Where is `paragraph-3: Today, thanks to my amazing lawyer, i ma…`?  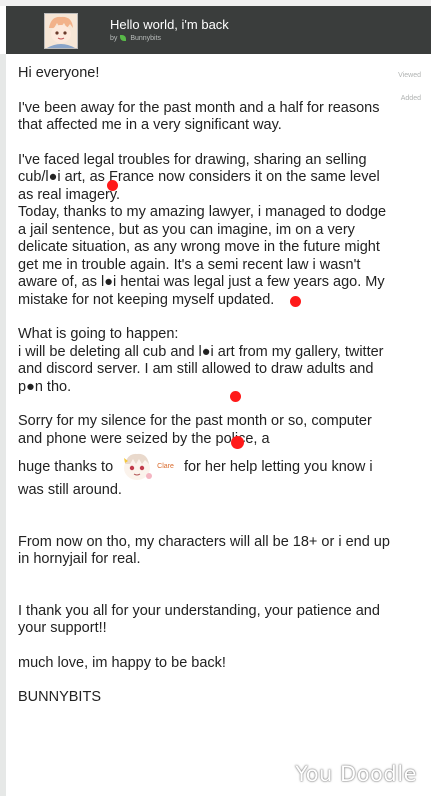
paragraph-3: Today, thanks to my amazing lawyer, i ma… is located at coordinates (202, 256).